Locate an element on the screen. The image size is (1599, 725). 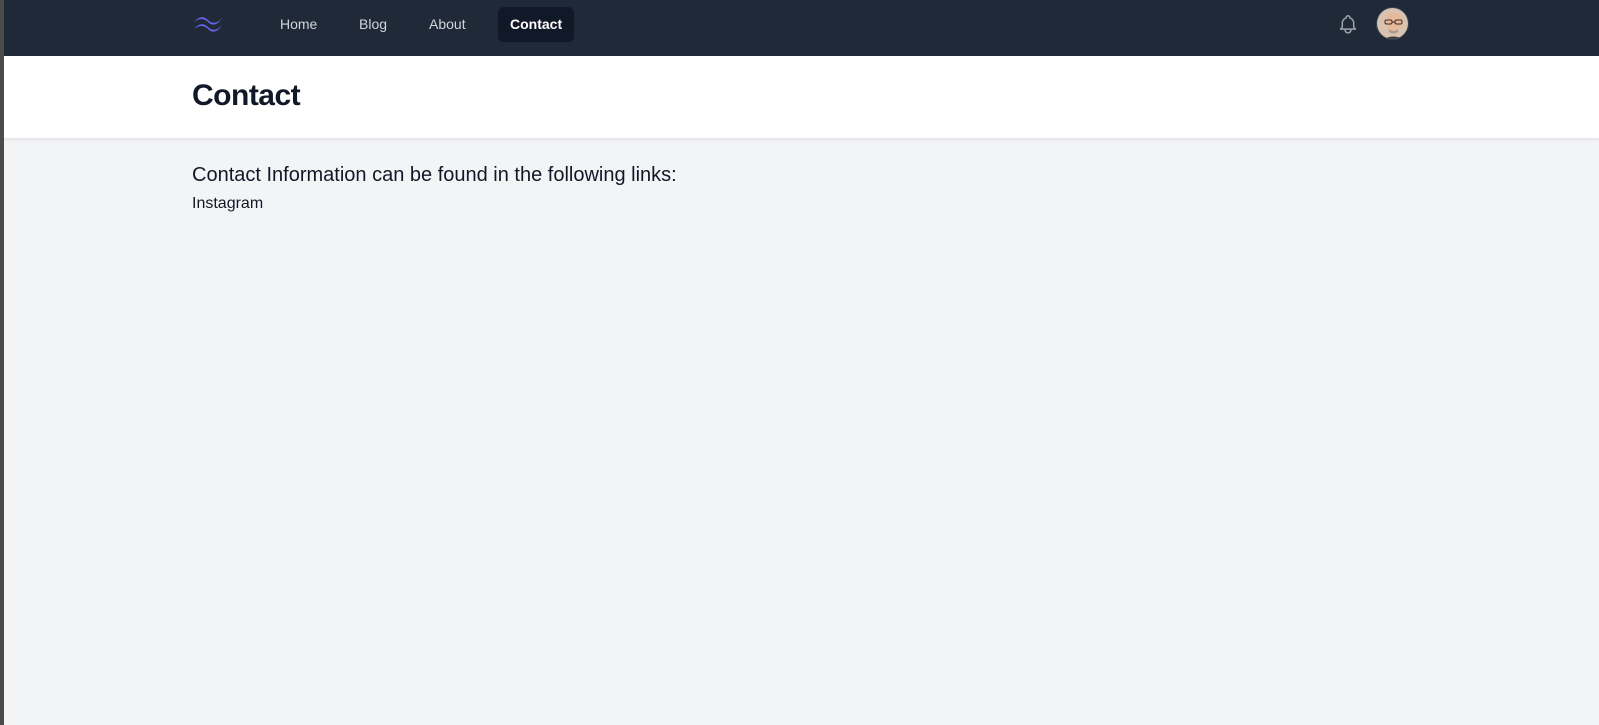
nav-contact: Contact is located at coordinates (536, 24).